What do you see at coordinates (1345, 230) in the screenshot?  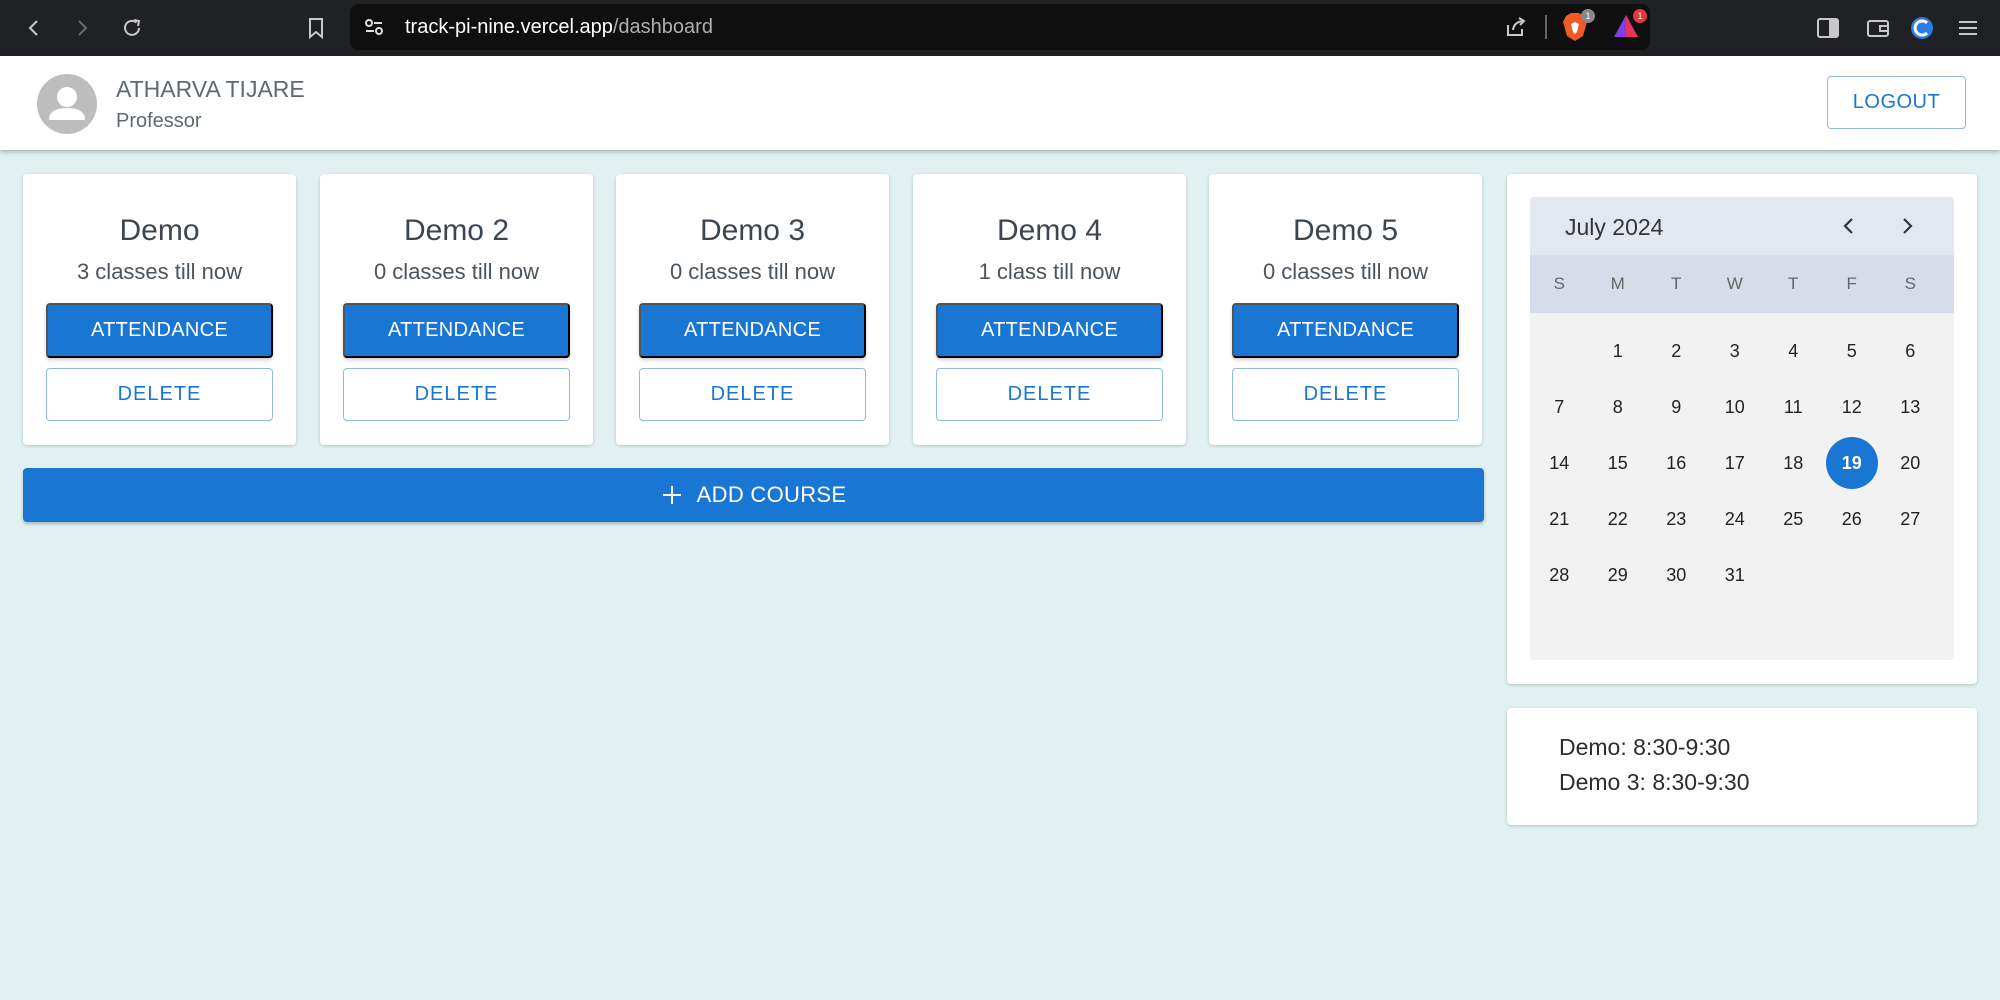 I see `course-title: Demo 5` at bounding box center [1345, 230].